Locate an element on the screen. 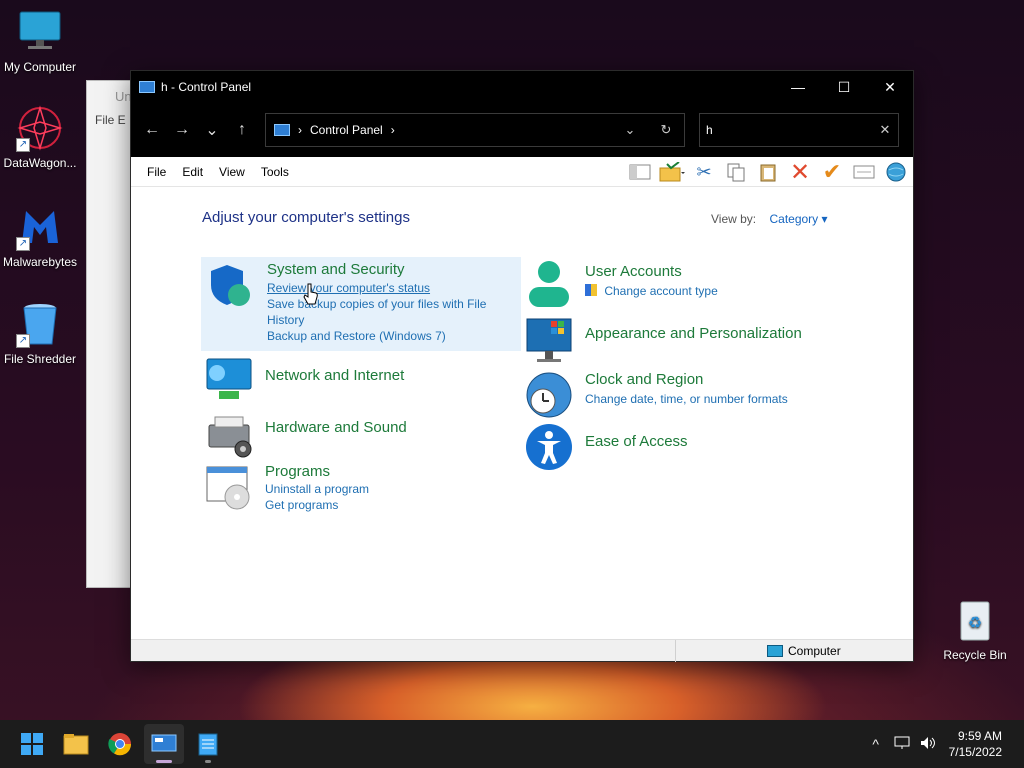 The image size is (1024, 768). link-get-programs: Get programs is located at coordinates (317, 505).